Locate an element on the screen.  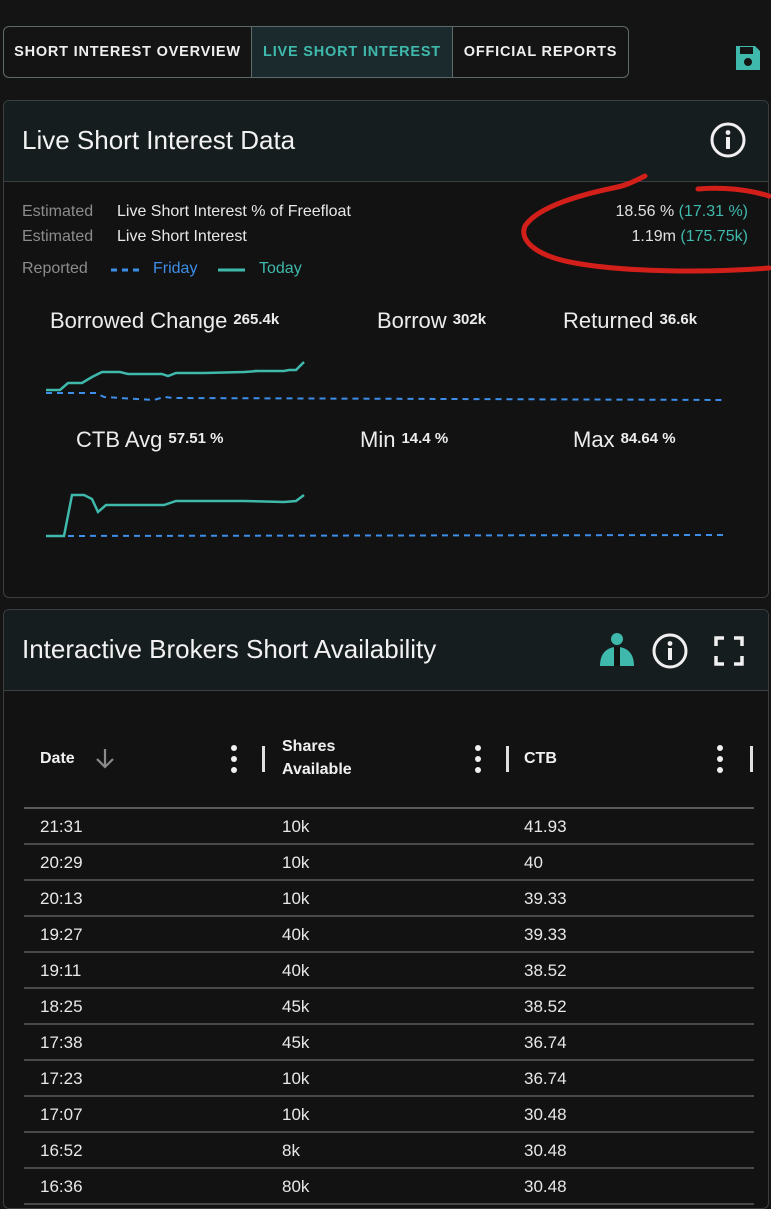
tab-live-short-interest: LIVE SHORT INTEREST is located at coordinates (352, 52).